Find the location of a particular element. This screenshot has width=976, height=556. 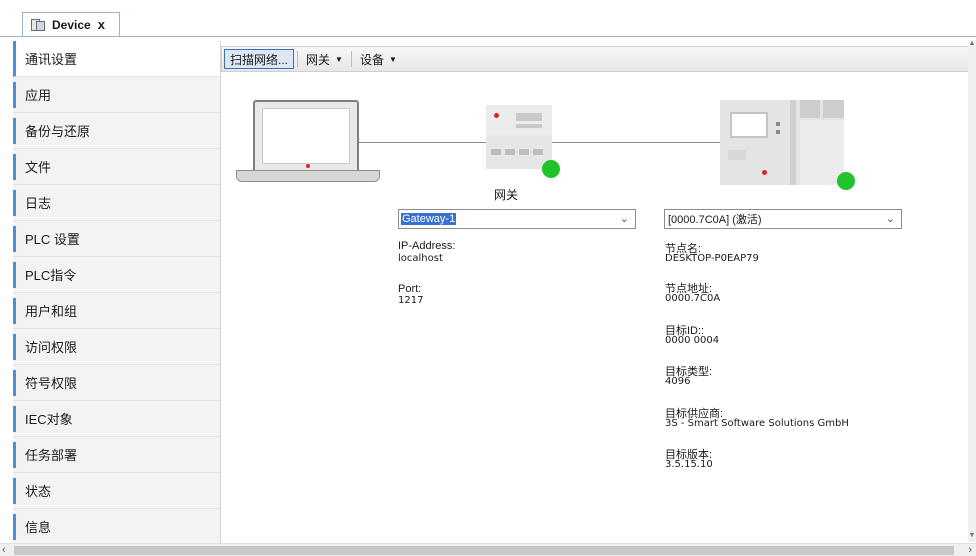

sidebar-item-label: 备份与还原 is located at coordinates (58, 131).